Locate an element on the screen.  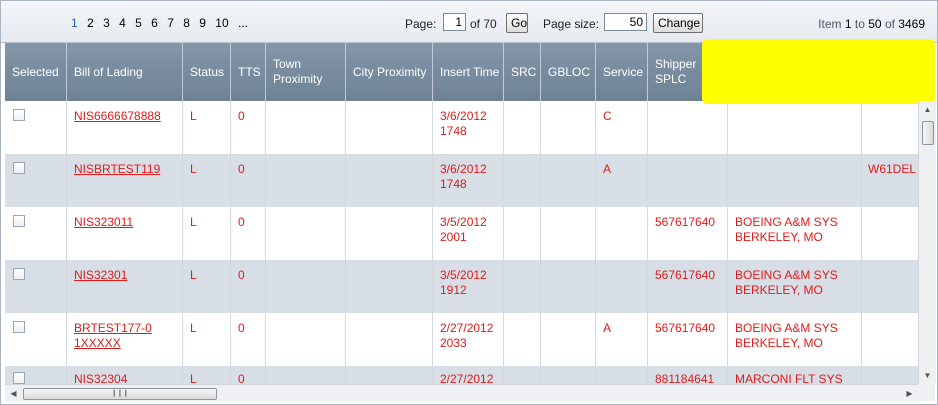
column-header-service: Service is located at coordinates (622, 72).